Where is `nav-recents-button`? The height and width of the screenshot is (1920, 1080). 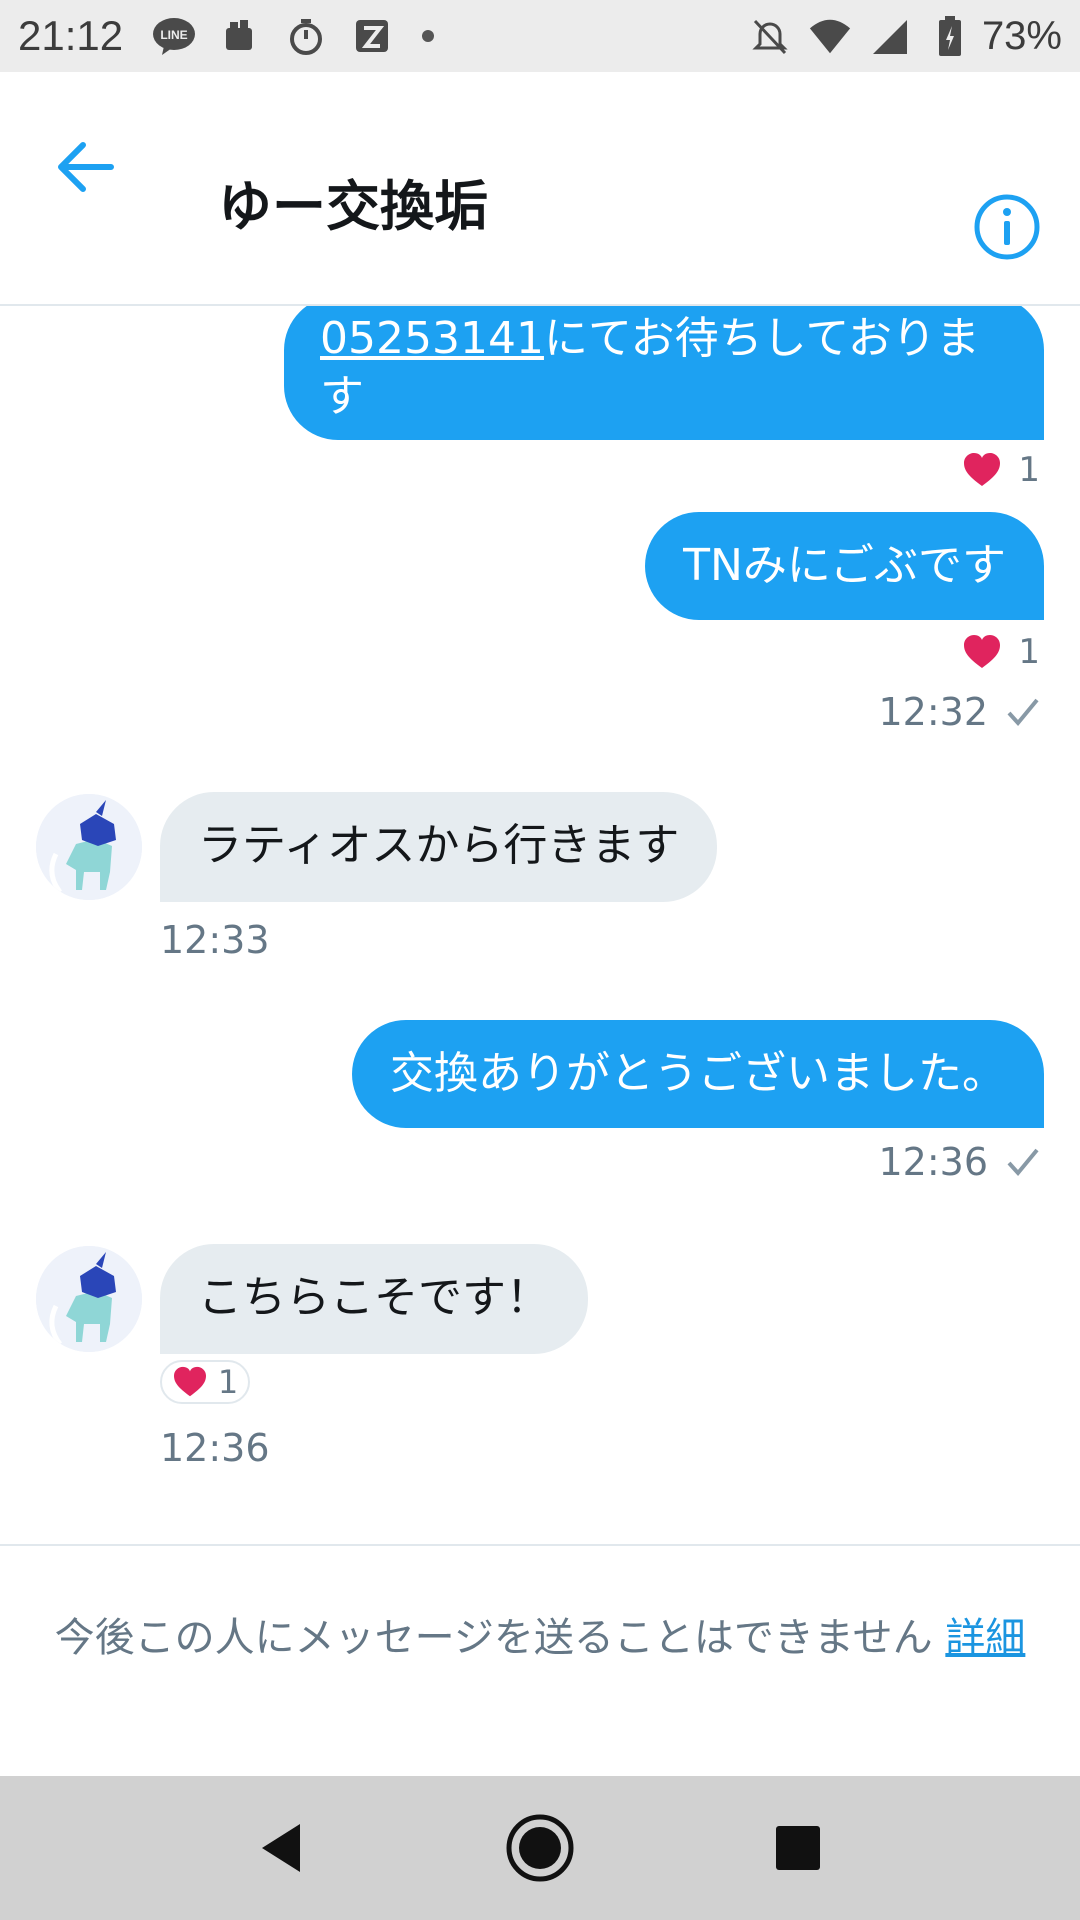 nav-recents-button is located at coordinates (798, 1848).